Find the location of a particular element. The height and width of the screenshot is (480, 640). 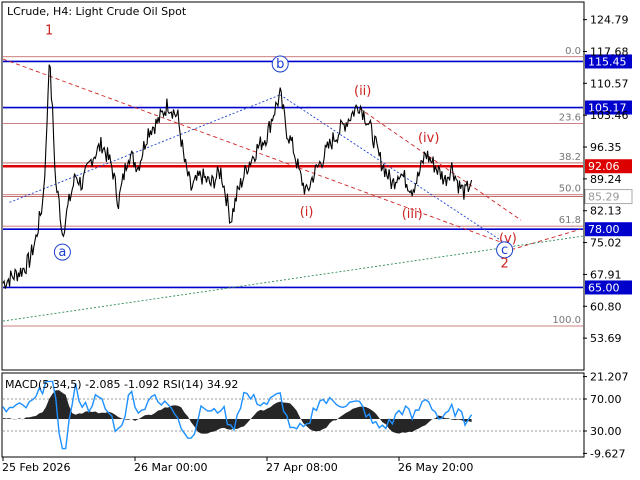

indicator-tick-label: 30.00 is located at coordinates (606, 431).